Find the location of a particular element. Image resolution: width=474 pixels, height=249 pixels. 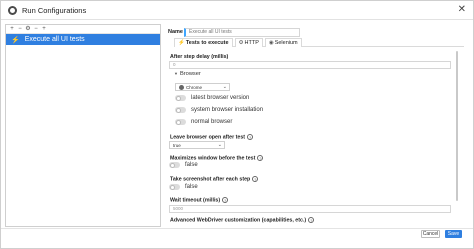

chrome-icon is located at coordinates (181, 87).